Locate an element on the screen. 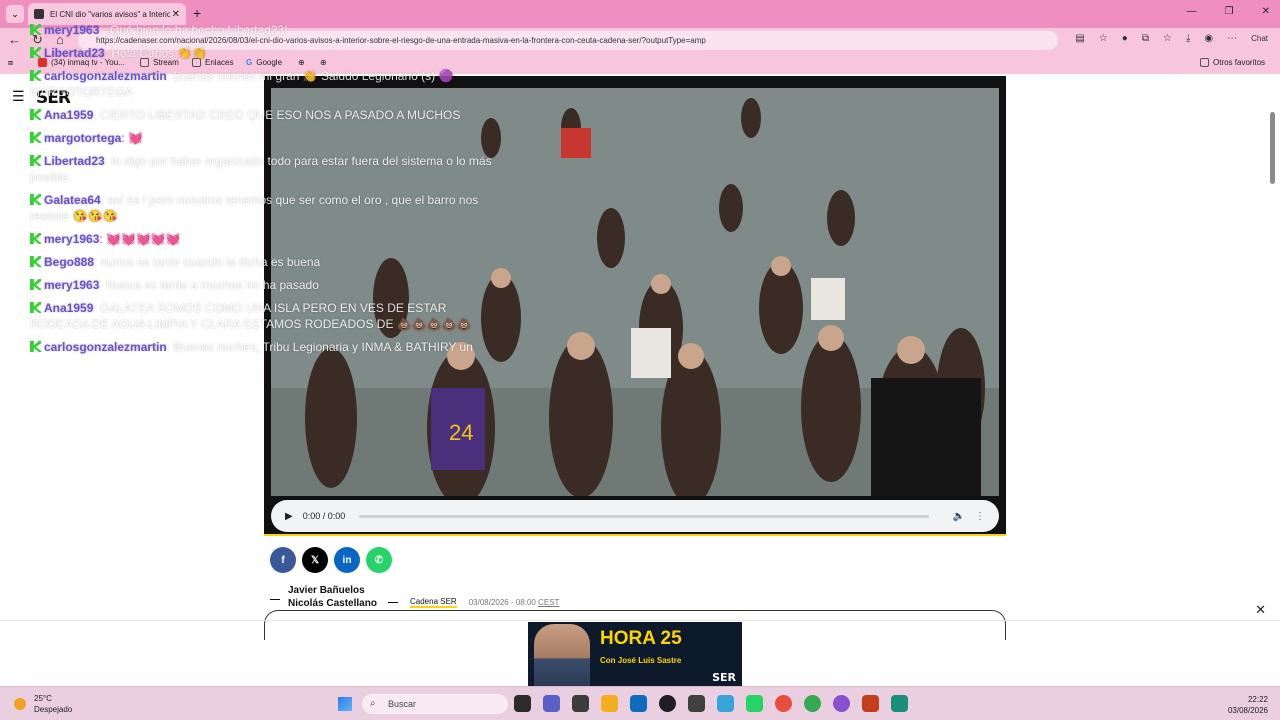  ad-brand: SER is located at coordinates (724, 677).